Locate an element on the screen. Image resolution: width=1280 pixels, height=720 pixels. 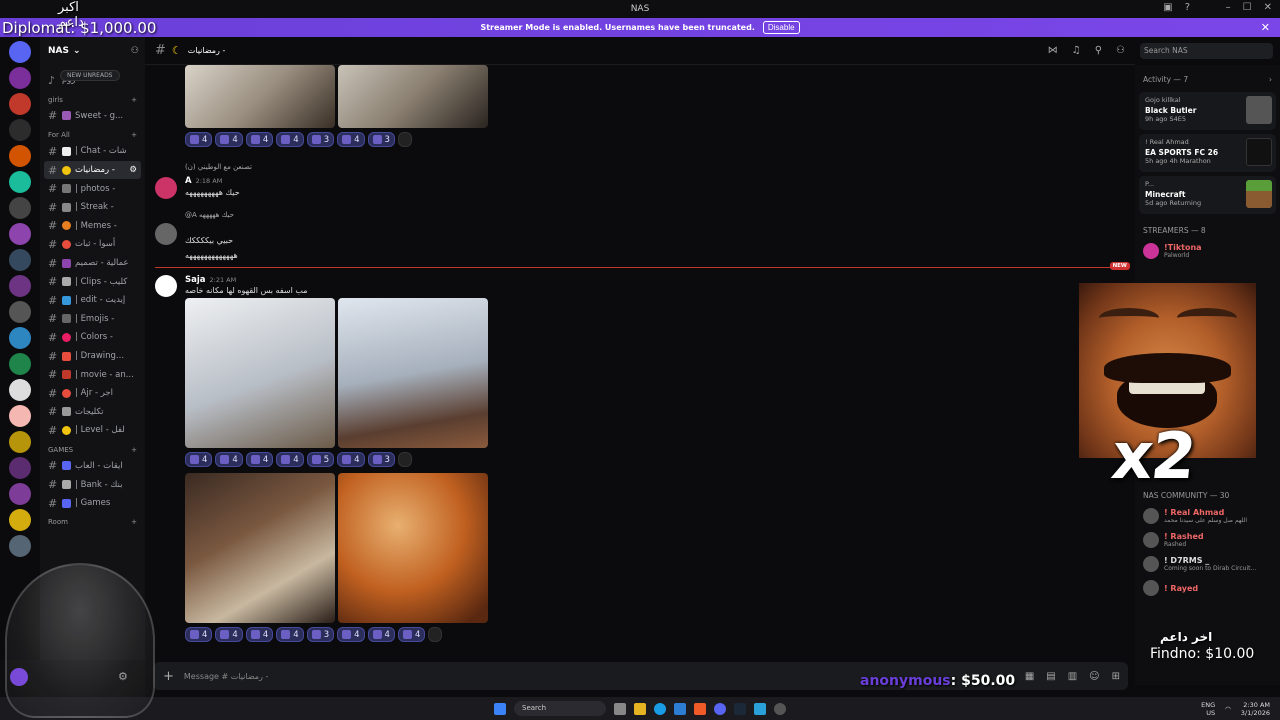
members-icon: ⚇ is located at coordinates (1120, 50).